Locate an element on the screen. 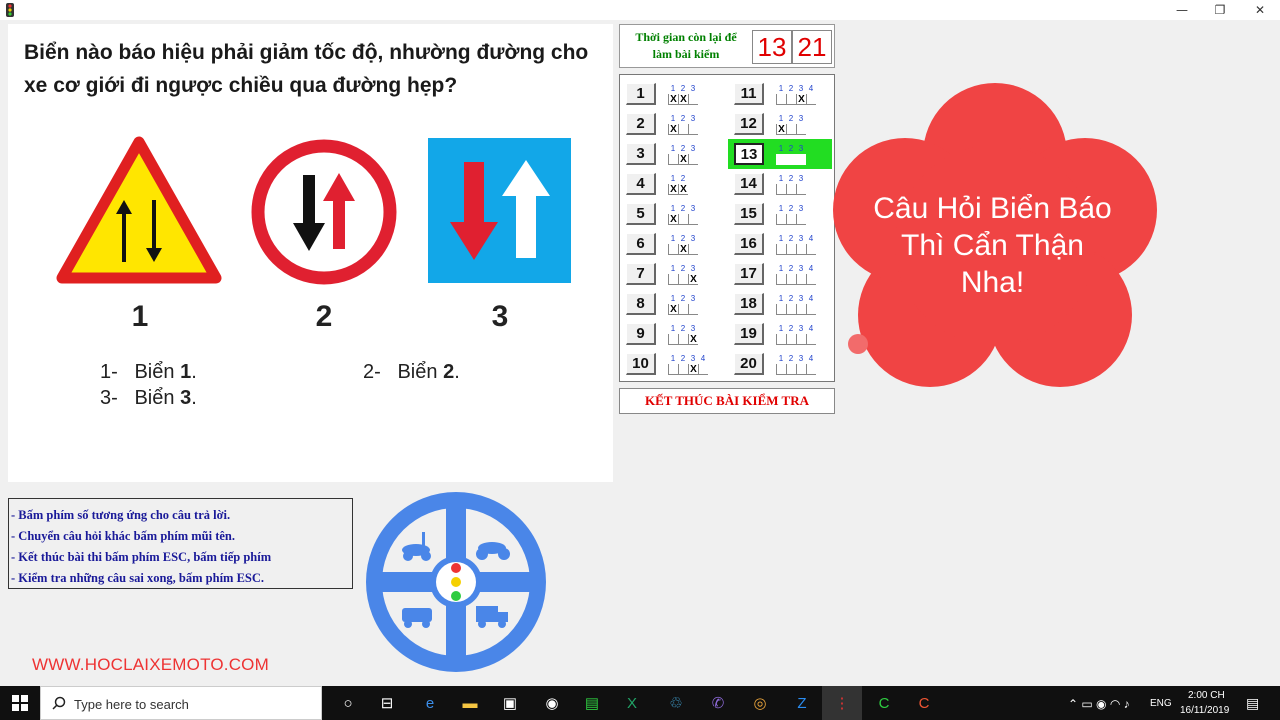 The width and height of the screenshot is (1280, 720). taskbar-search: Type here to search is located at coordinates (181, 703).